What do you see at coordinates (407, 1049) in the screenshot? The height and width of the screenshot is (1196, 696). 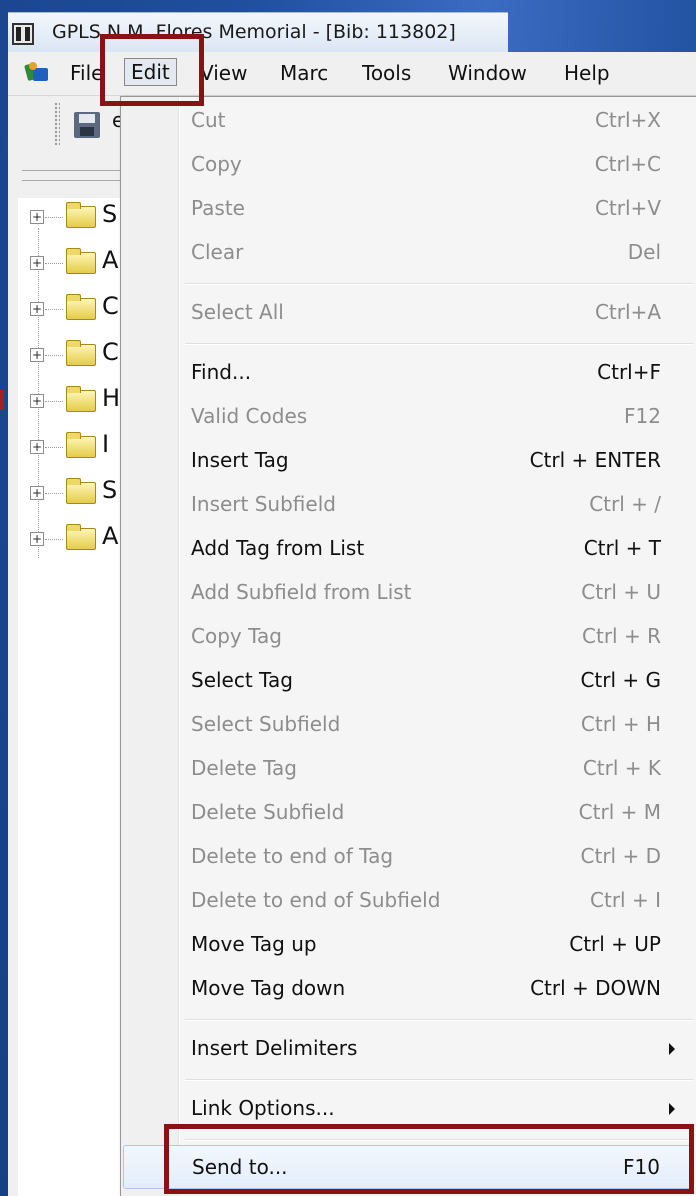 I see `menu-item-insert-delimiters: Insert Delimiters` at bounding box center [407, 1049].